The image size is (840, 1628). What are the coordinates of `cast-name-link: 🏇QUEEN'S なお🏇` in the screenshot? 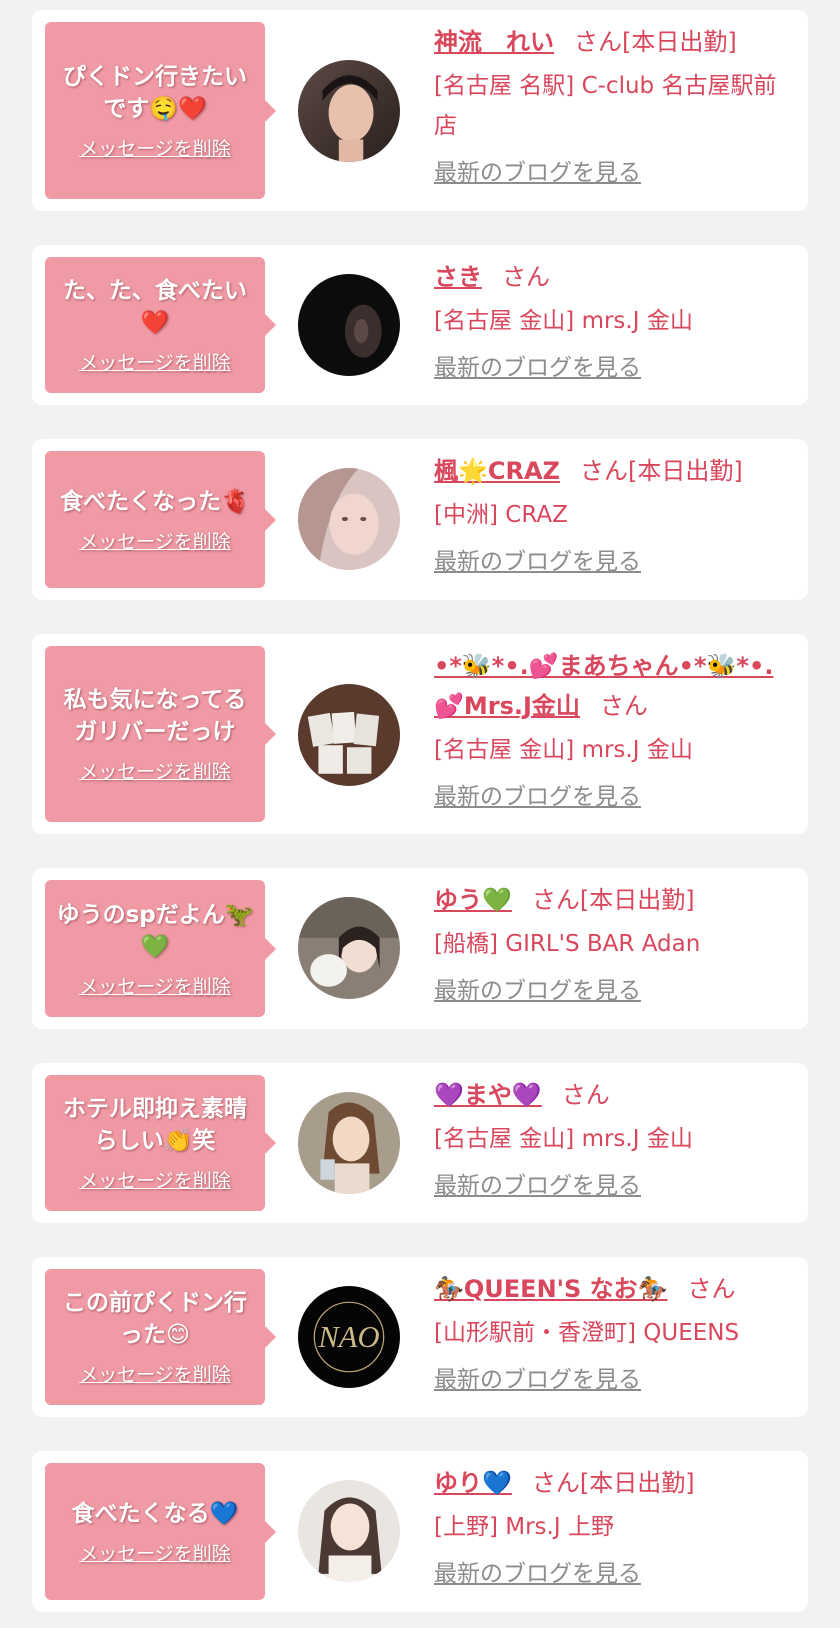 It's located at (551, 1289).